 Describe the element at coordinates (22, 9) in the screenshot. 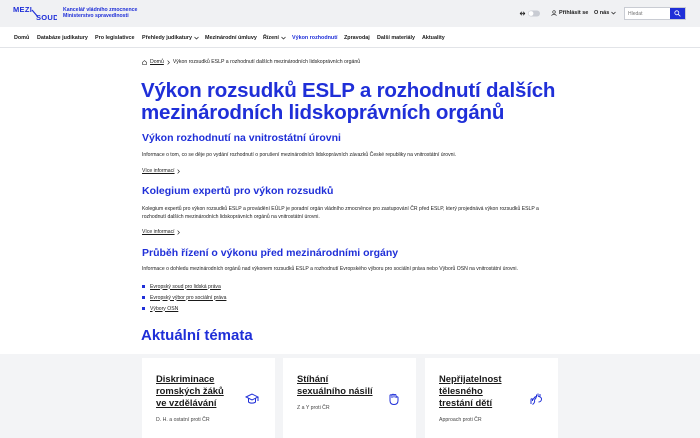

I see `svg-text: MEZI` at that location.